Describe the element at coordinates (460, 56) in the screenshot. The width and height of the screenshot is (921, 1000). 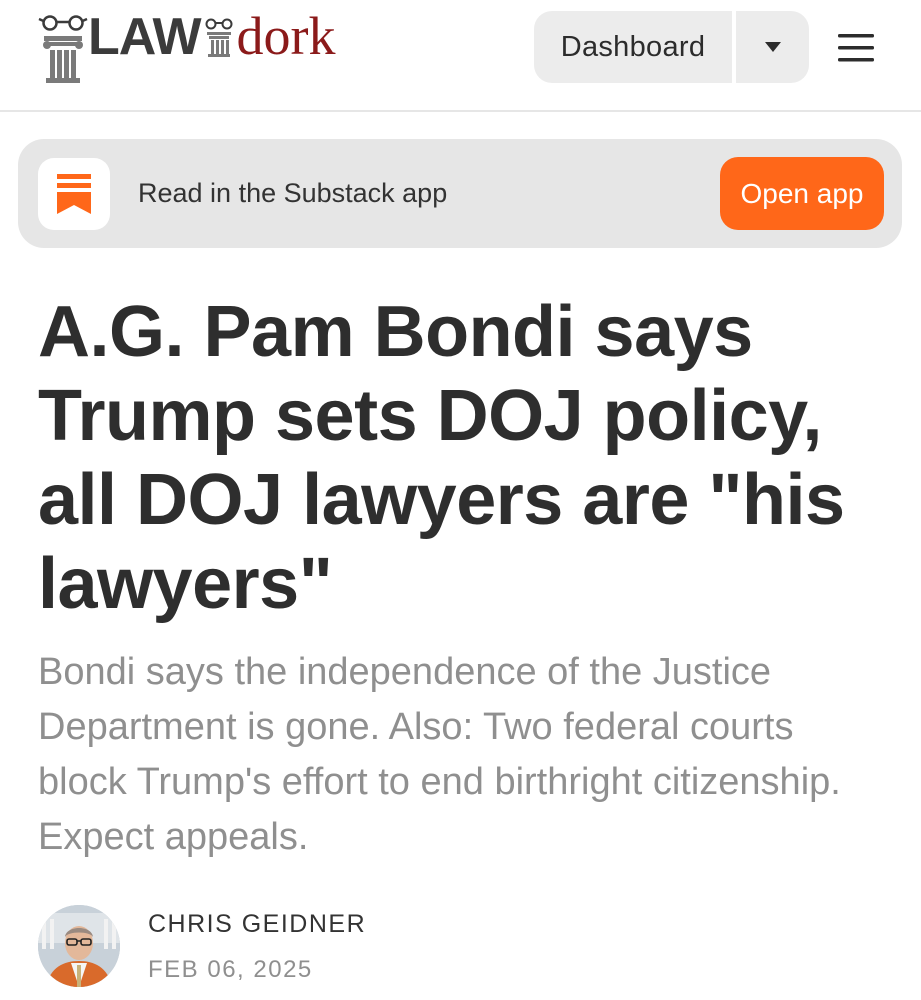
I see `site-header: LAW dork Dashboard` at that location.